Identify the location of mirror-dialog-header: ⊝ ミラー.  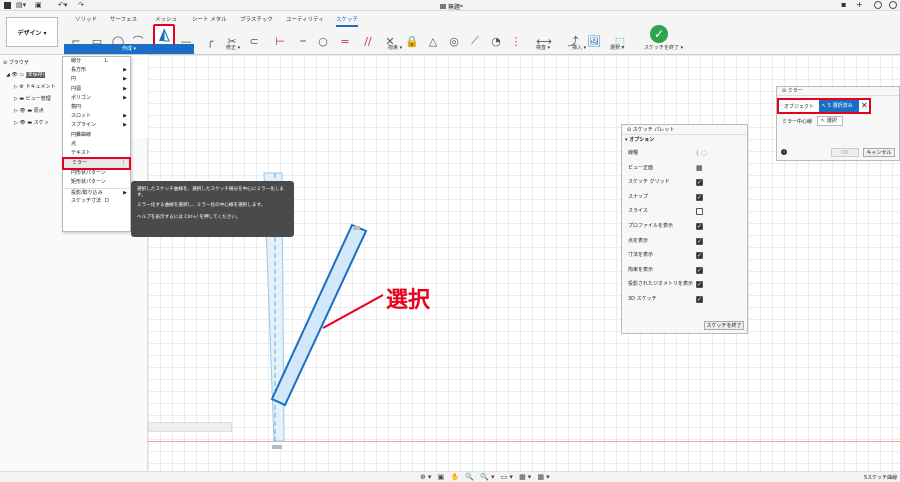
(838, 91).